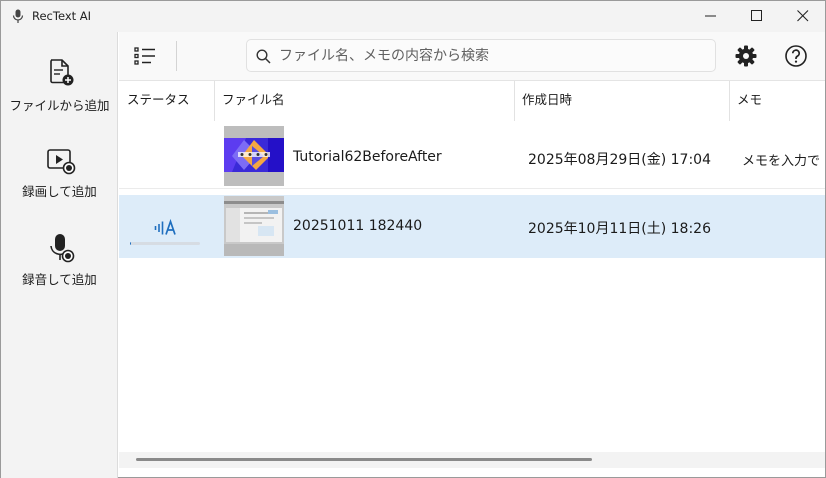 The width and height of the screenshot is (826, 478). What do you see at coordinates (746, 56) in the screenshot?
I see `gear-icon` at bounding box center [746, 56].